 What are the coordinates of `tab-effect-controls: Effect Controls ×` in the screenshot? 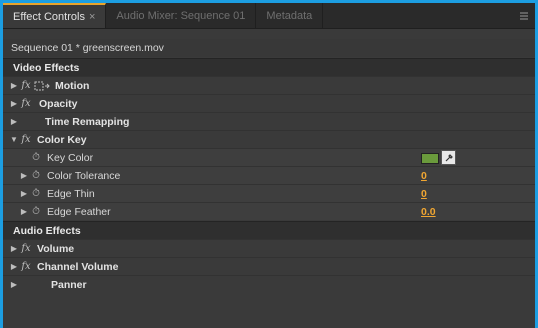 It's located at (55, 15).